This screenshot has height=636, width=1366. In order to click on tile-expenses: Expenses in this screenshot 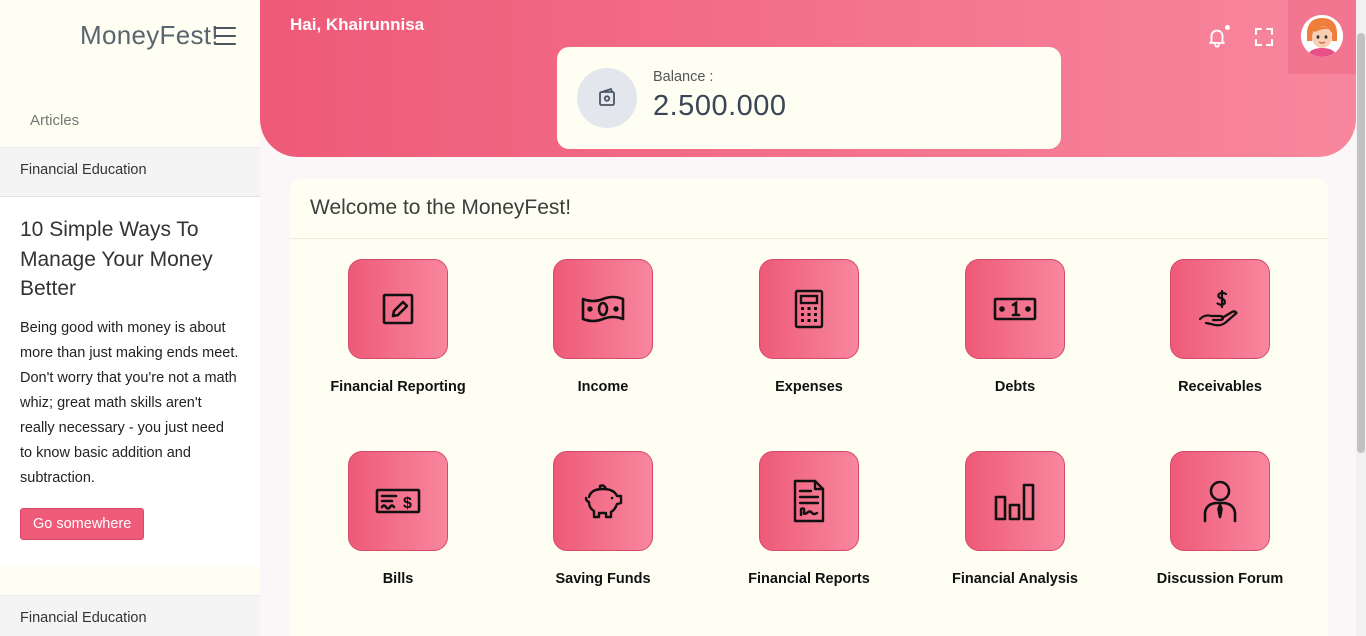, I will do `click(809, 327)`.